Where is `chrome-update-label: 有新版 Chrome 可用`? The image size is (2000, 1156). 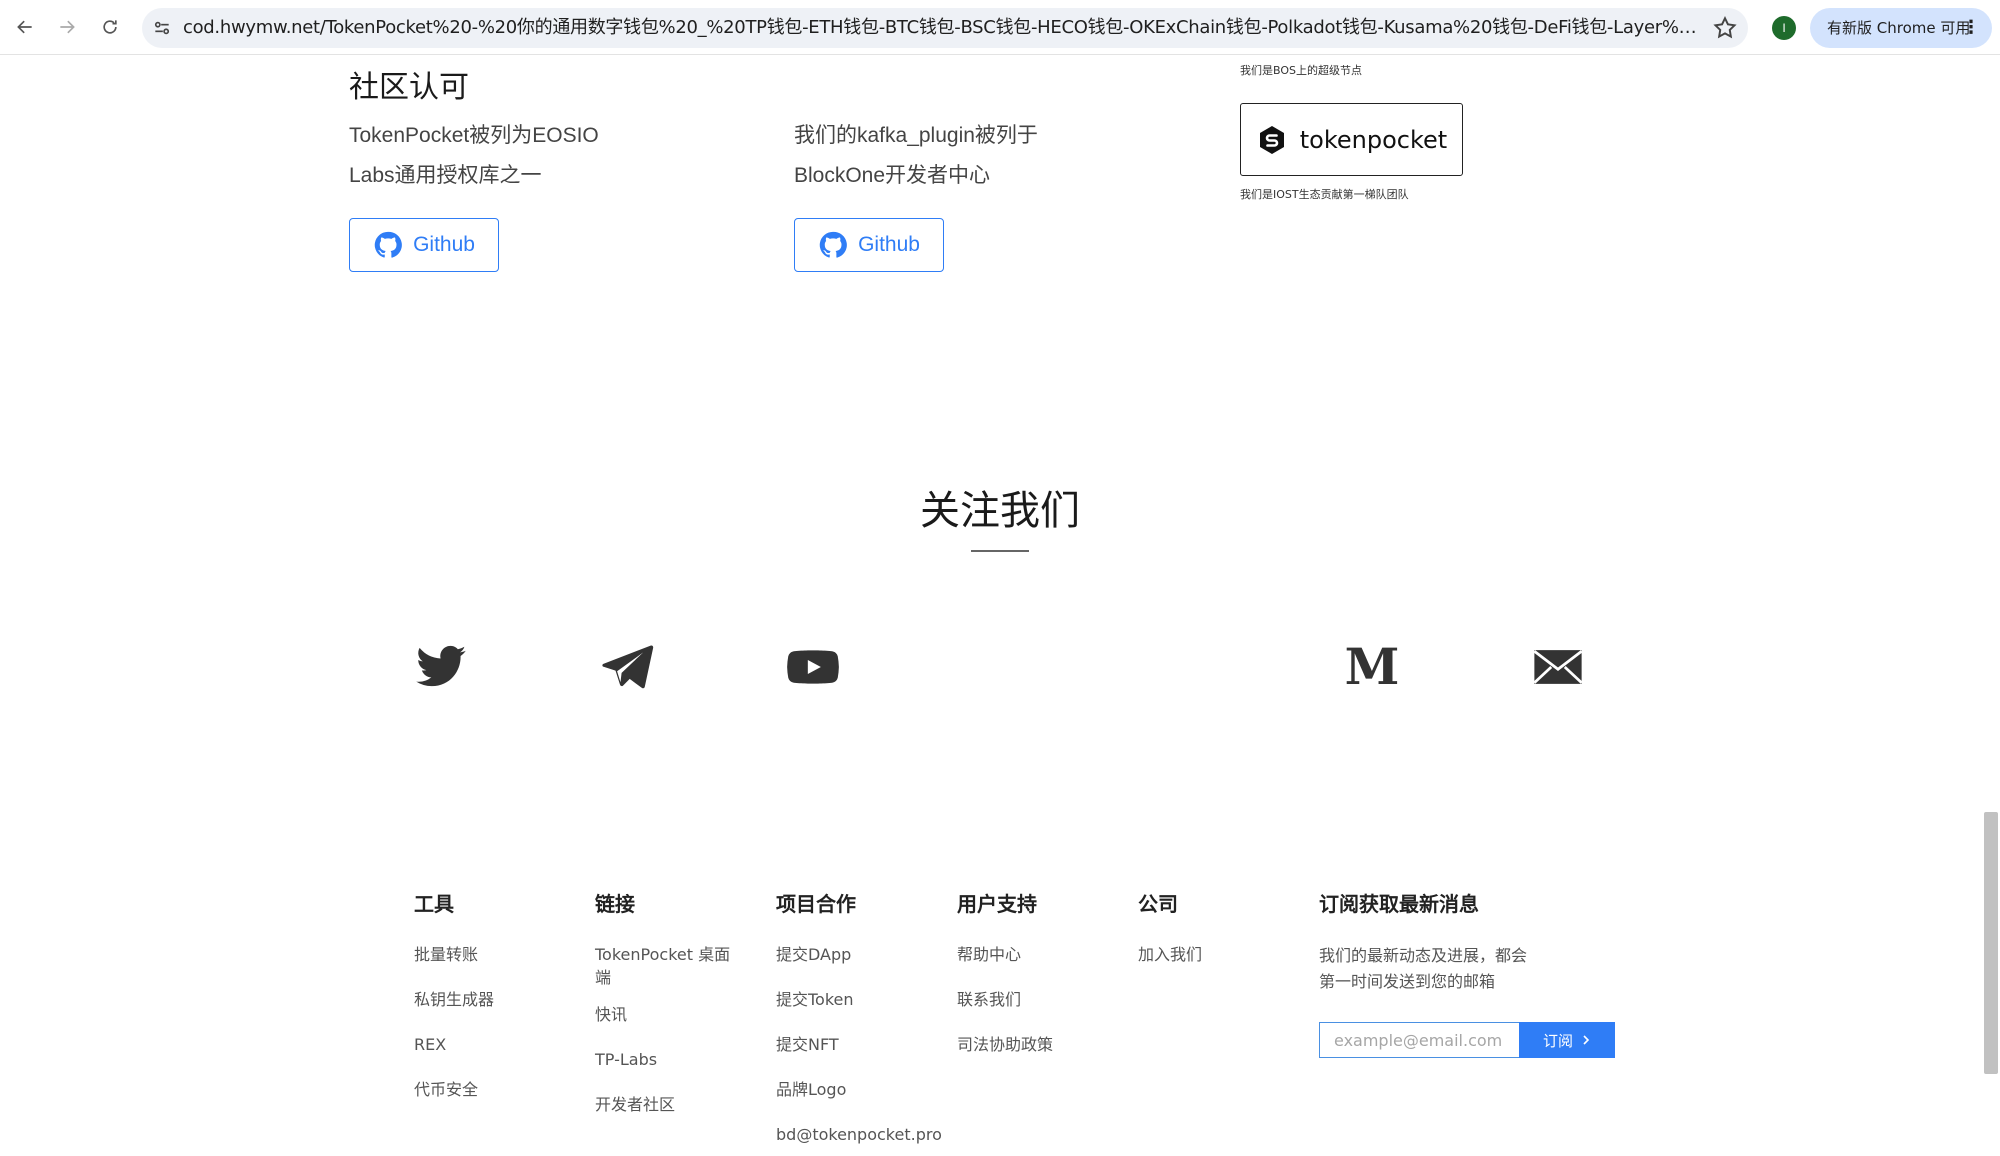 chrome-update-label: 有新版 Chrome 可用 is located at coordinates (1899, 28).